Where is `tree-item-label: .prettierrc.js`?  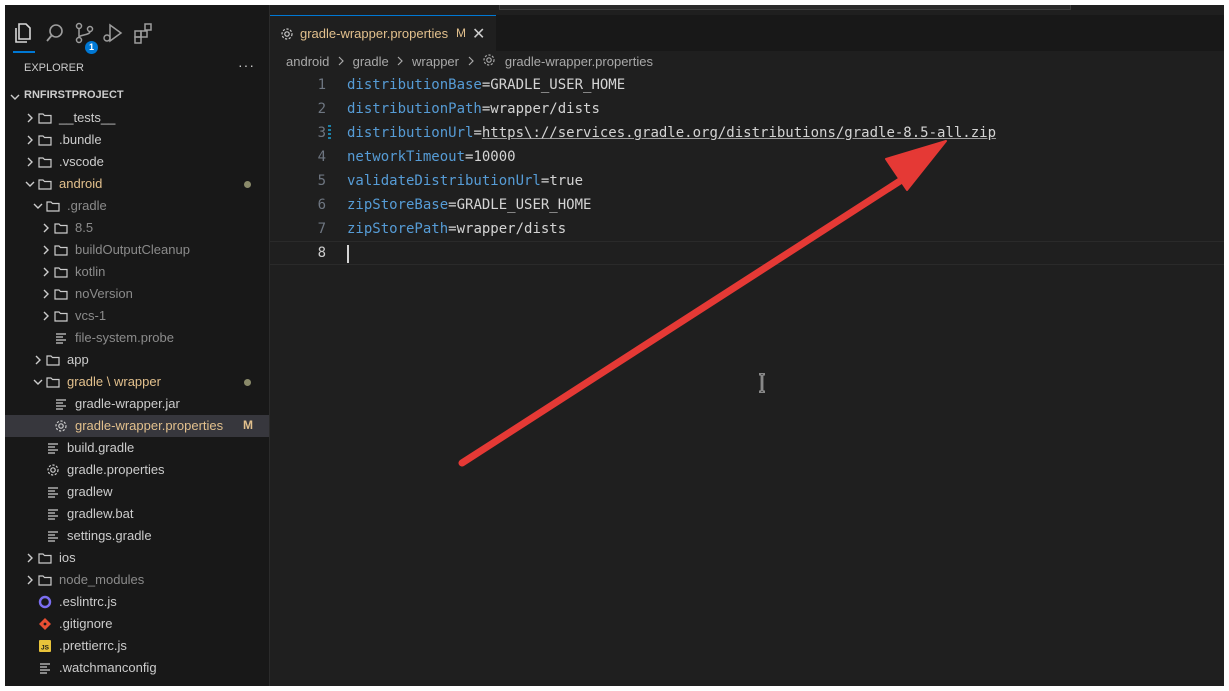 tree-item-label: .prettierrc.js is located at coordinates (93, 645).